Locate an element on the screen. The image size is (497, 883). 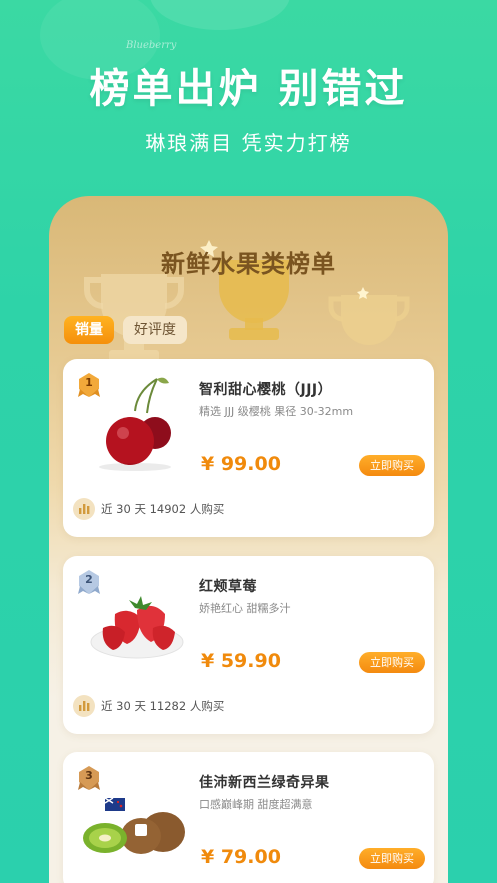
hero-subtitle: 琳琅满目 凭实力打榜 is located at coordinates (248, 143).